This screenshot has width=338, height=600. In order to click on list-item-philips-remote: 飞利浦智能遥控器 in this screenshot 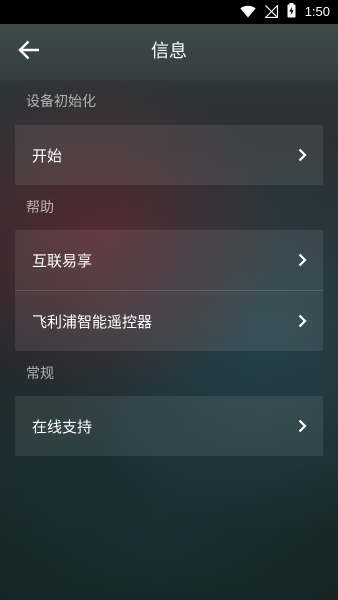, I will do `click(169, 320)`.